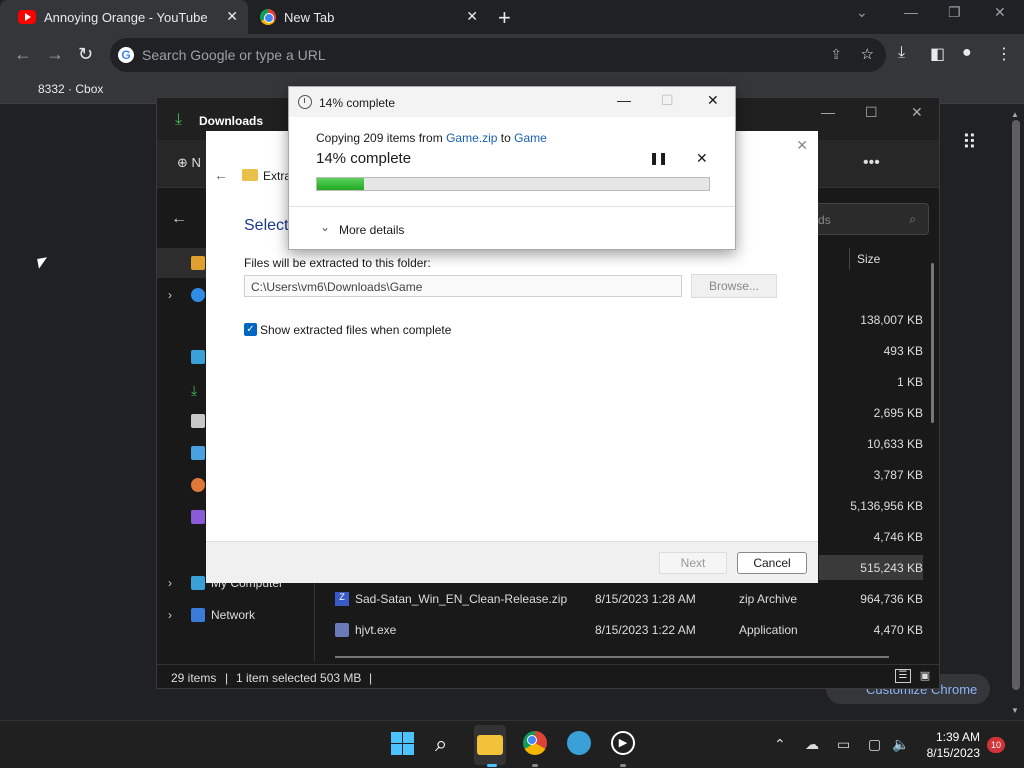  Describe the element at coordinates (231, 121) in the screenshot. I see `explorer-tab-title: Downloads` at that location.